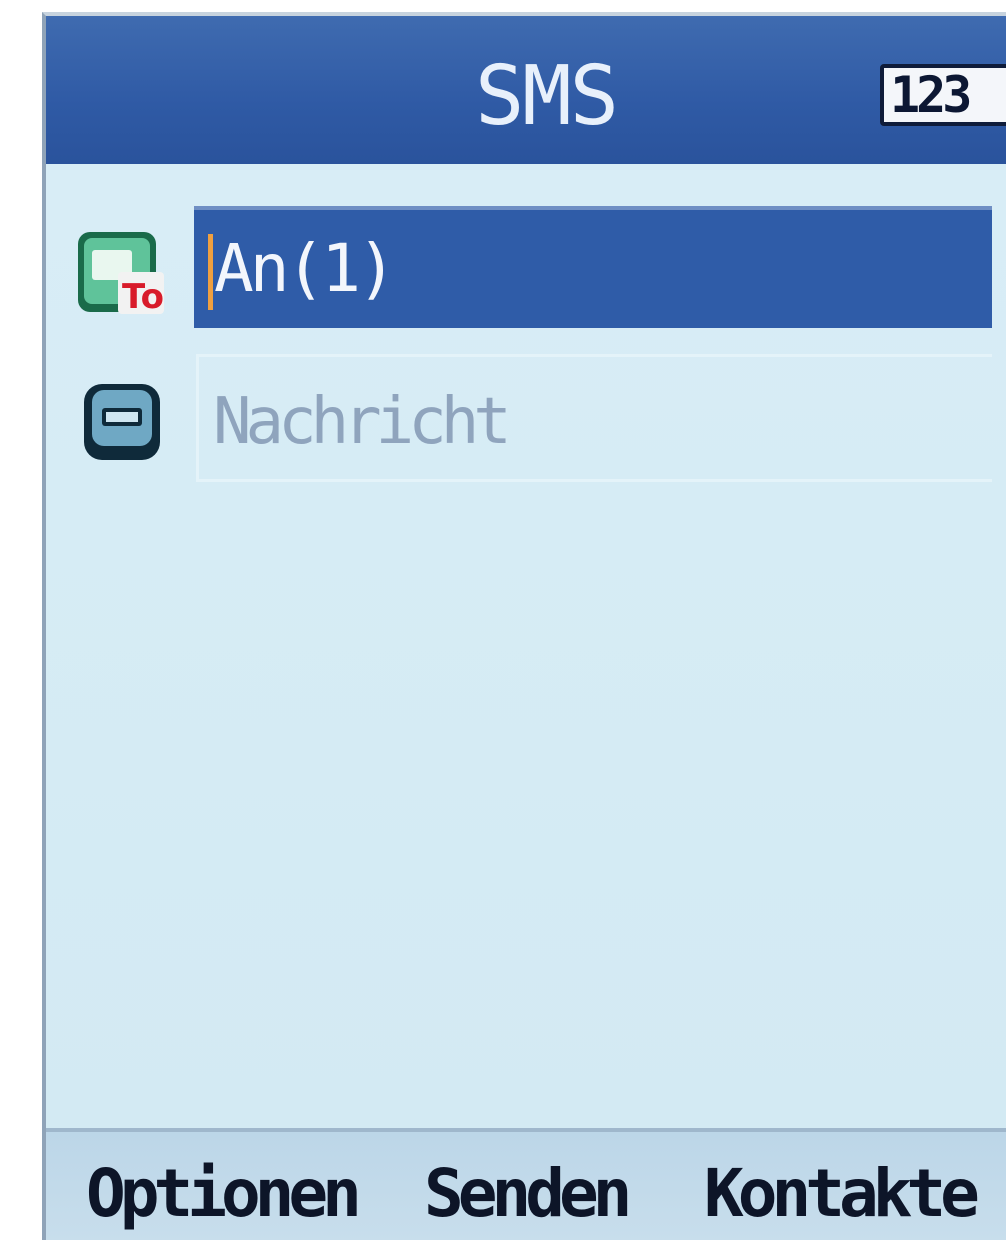  What do you see at coordinates (224, 1194) in the screenshot?
I see `options-softkey: Optionen` at bounding box center [224, 1194].